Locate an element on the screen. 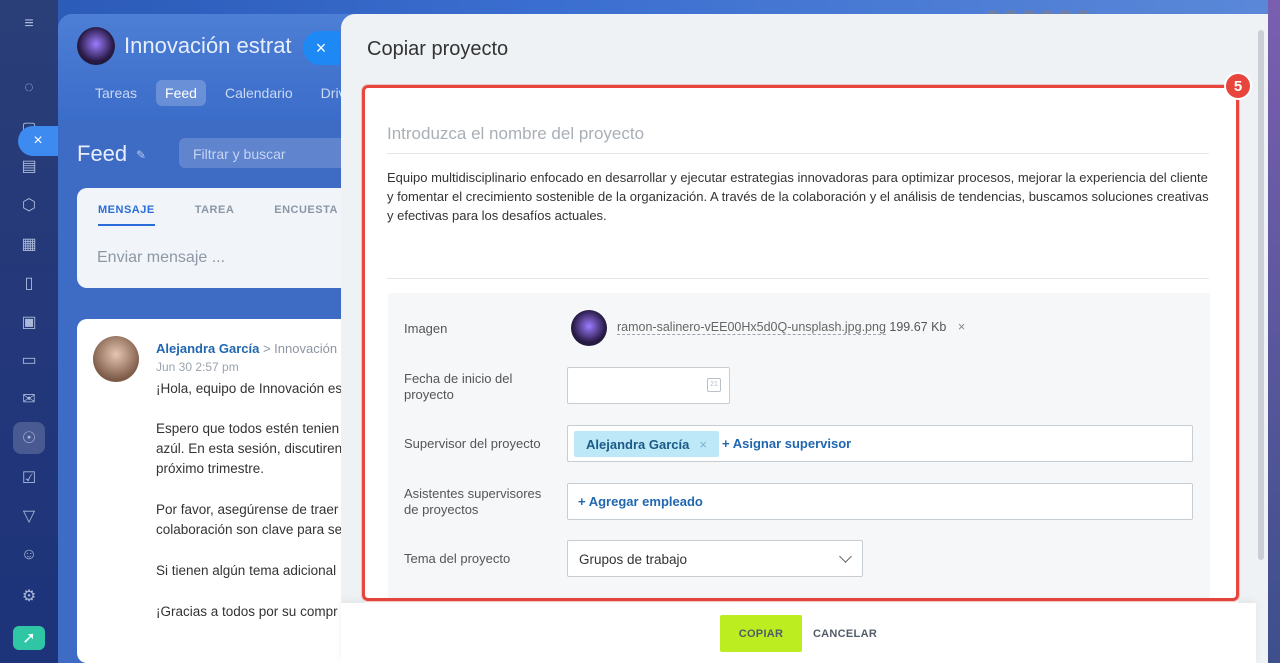 This screenshot has width=1280, height=663. composer-tab-encuesta: ENCUESTA is located at coordinates (306, 215).